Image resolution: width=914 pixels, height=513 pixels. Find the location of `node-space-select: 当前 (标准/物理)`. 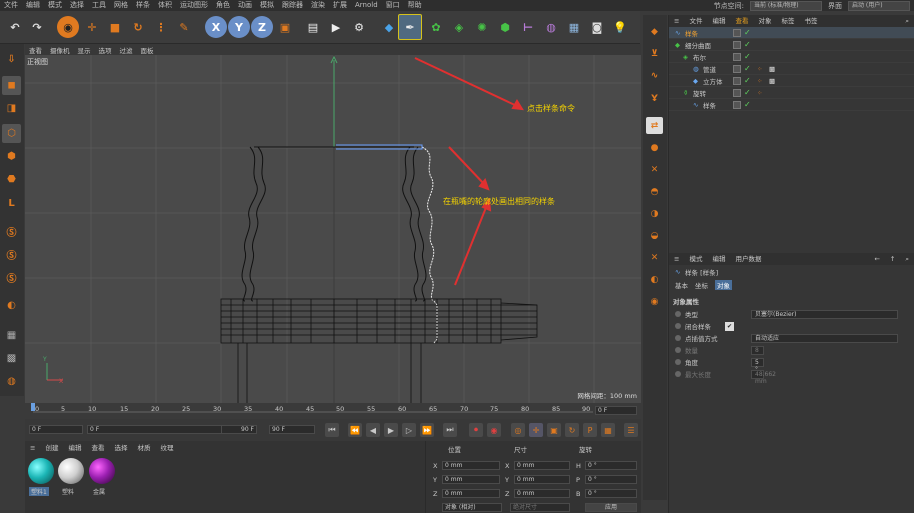

node-space-select: 当前 (标准/物理) is located at coordinates (786, 5).